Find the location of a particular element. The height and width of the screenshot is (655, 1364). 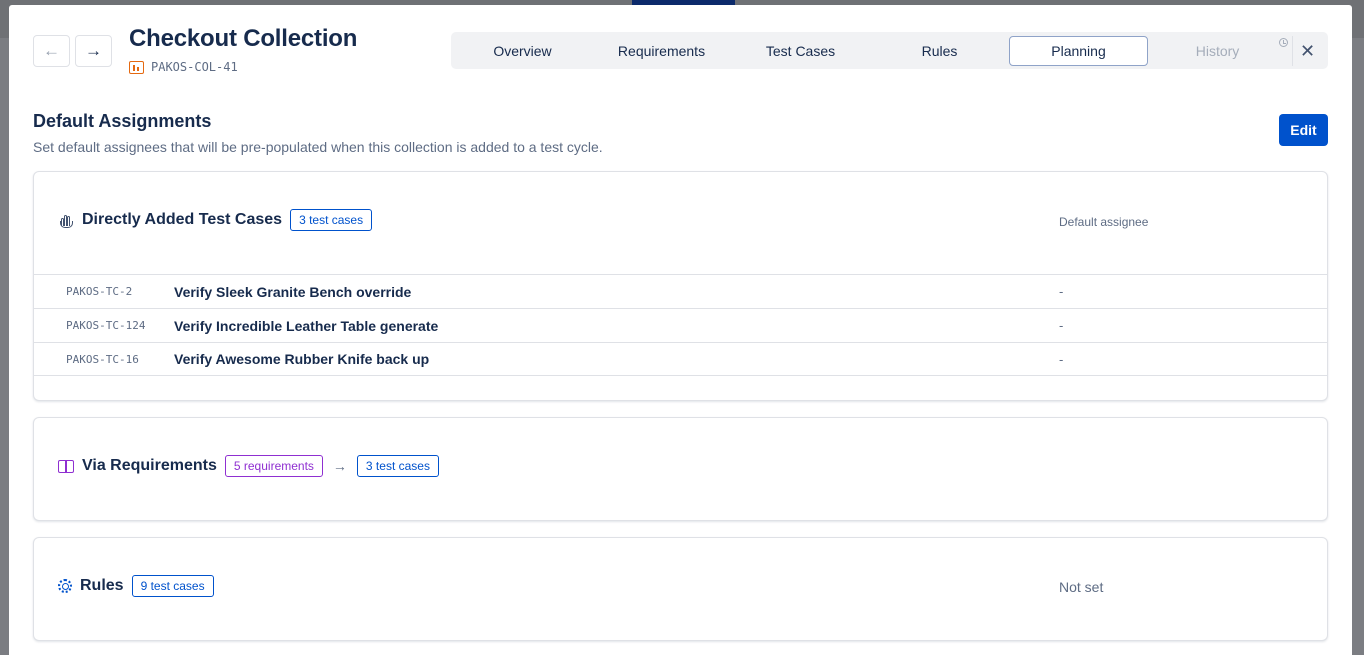

close-button: ✕ is located at coordinates (1307, 51).